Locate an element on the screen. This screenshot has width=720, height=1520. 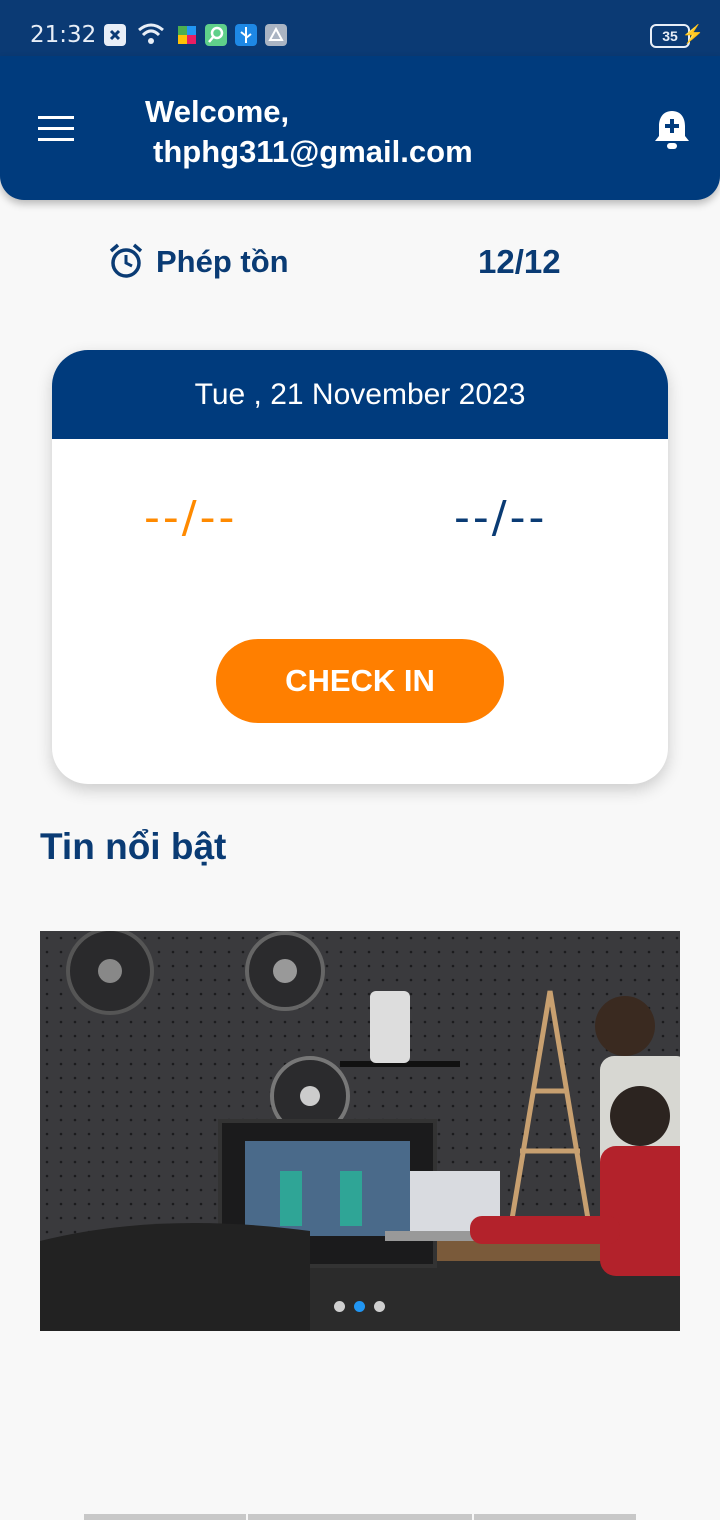
wifi-icon is located at coordinates (151, 33).